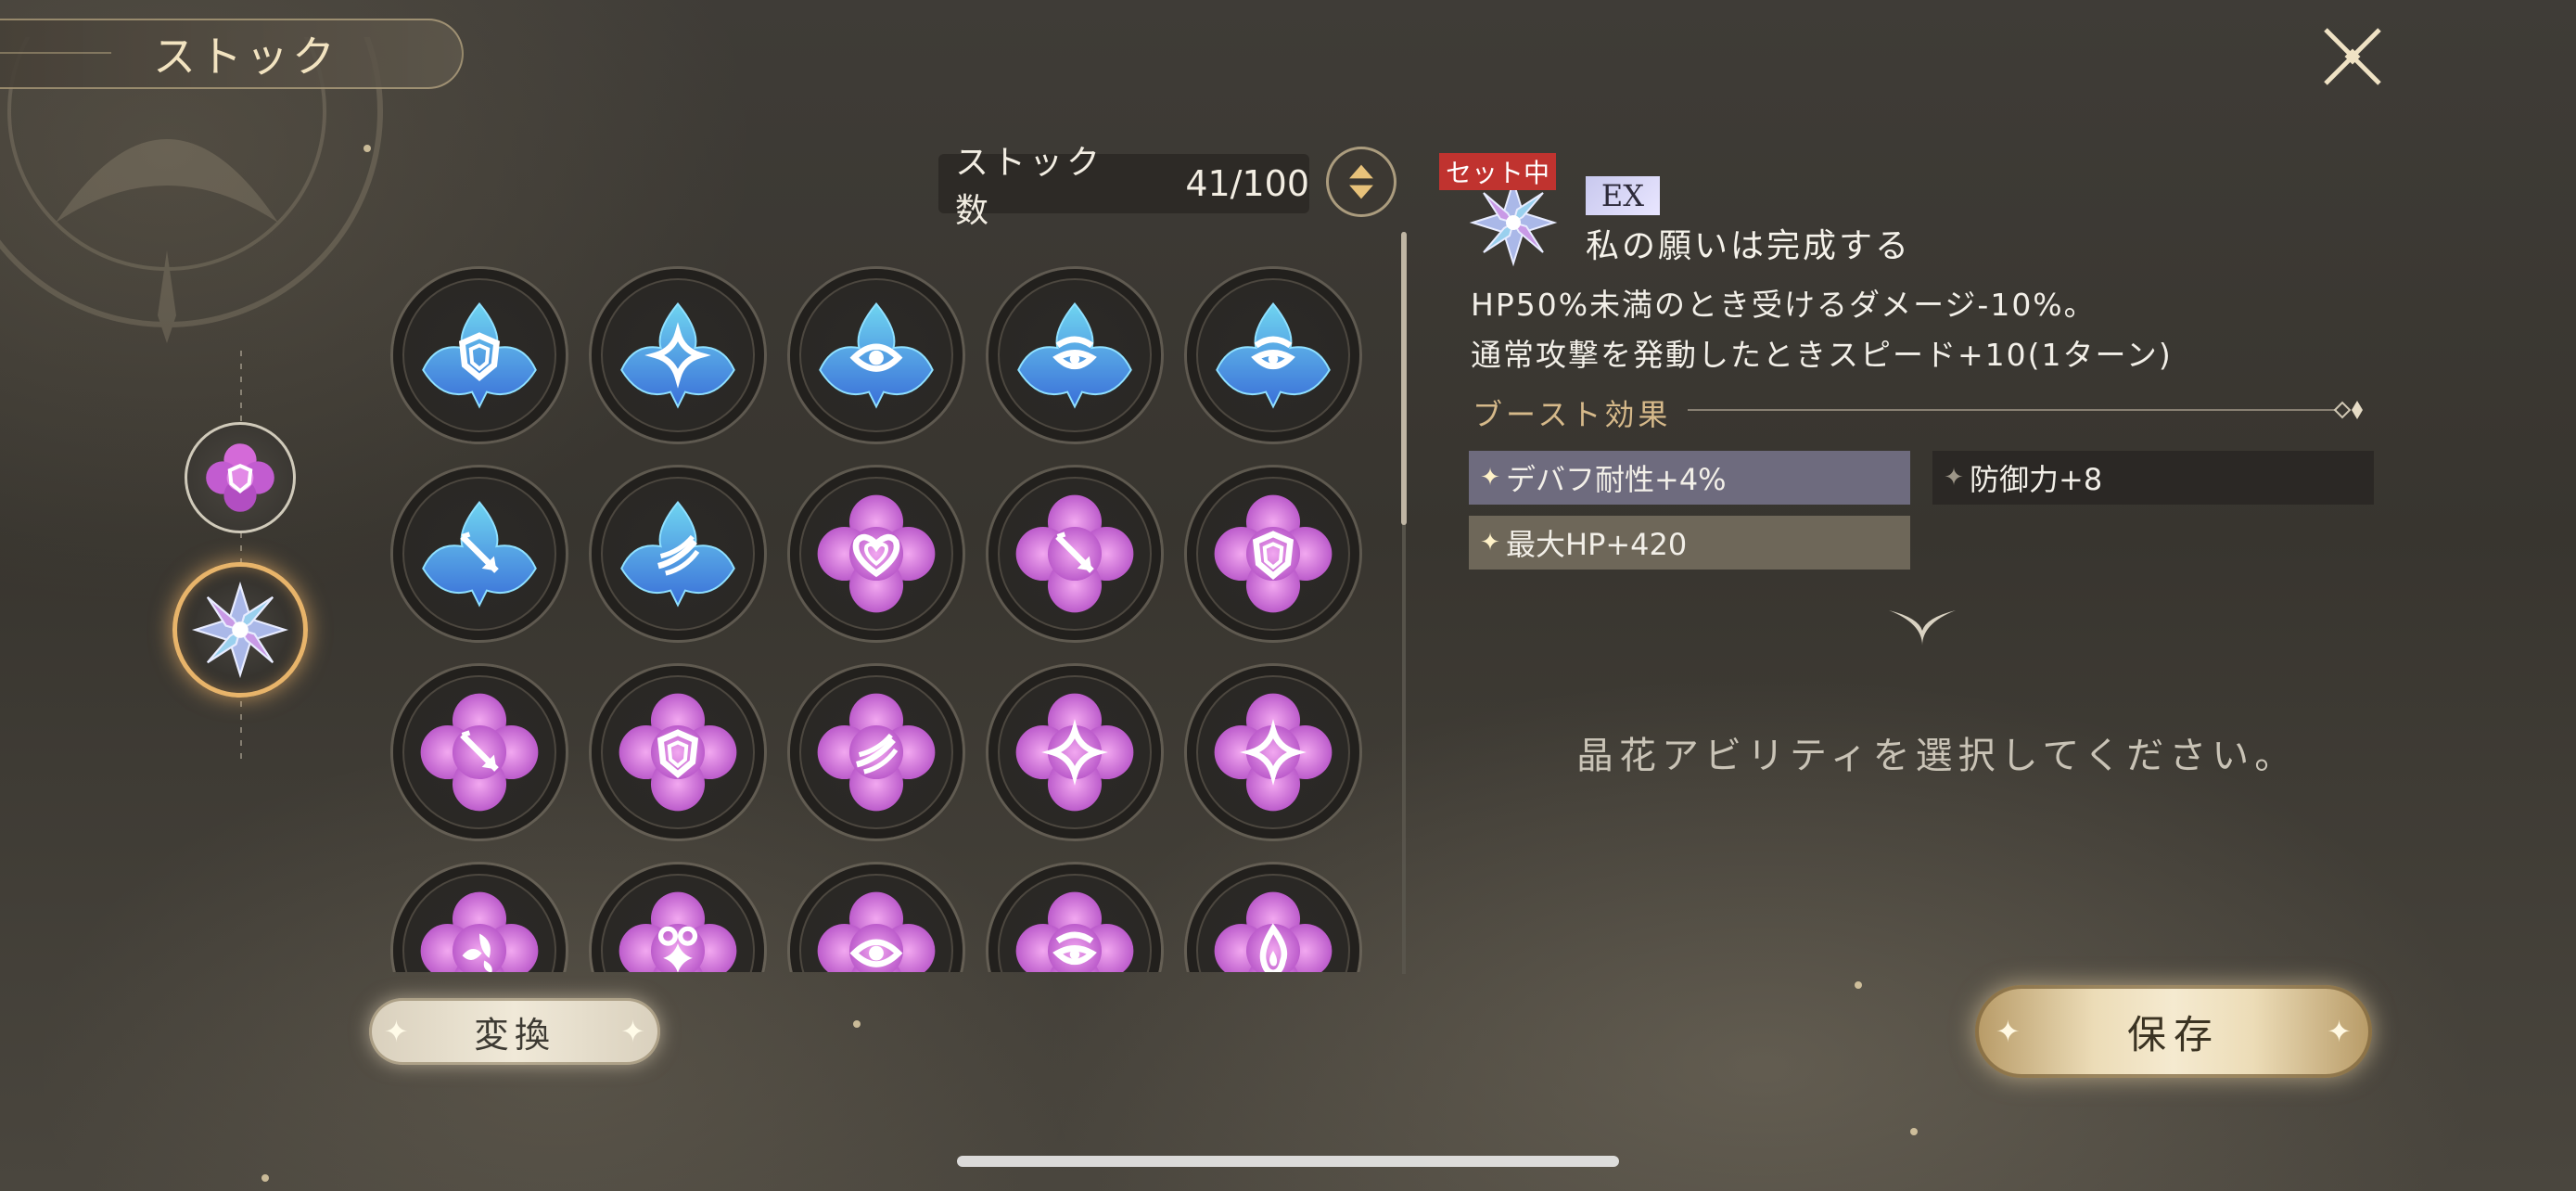 The height and width of the screenshot is (1191, 2576). I want to click on boost-divider, so click(2012, 410).